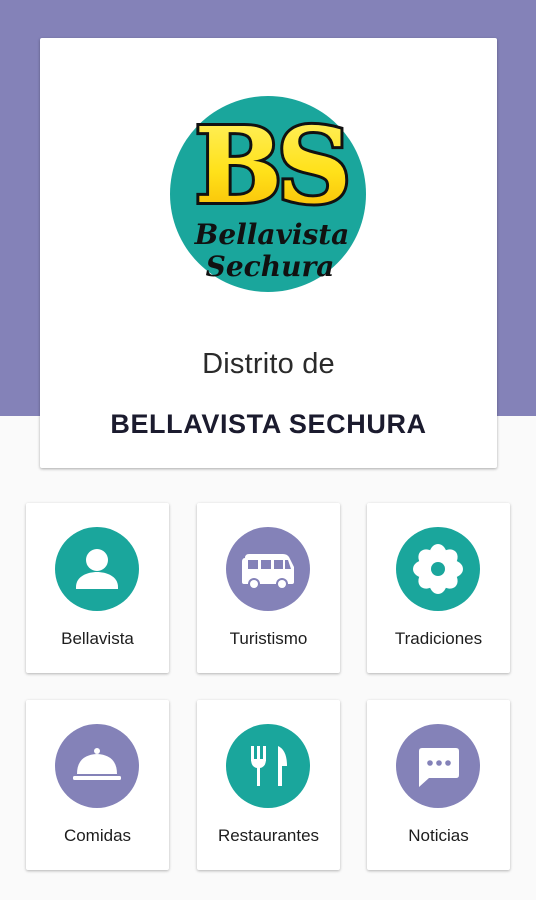  Describe the element at coordinates (268, 569) in the screenshot. I see `bus-icon` at that location.